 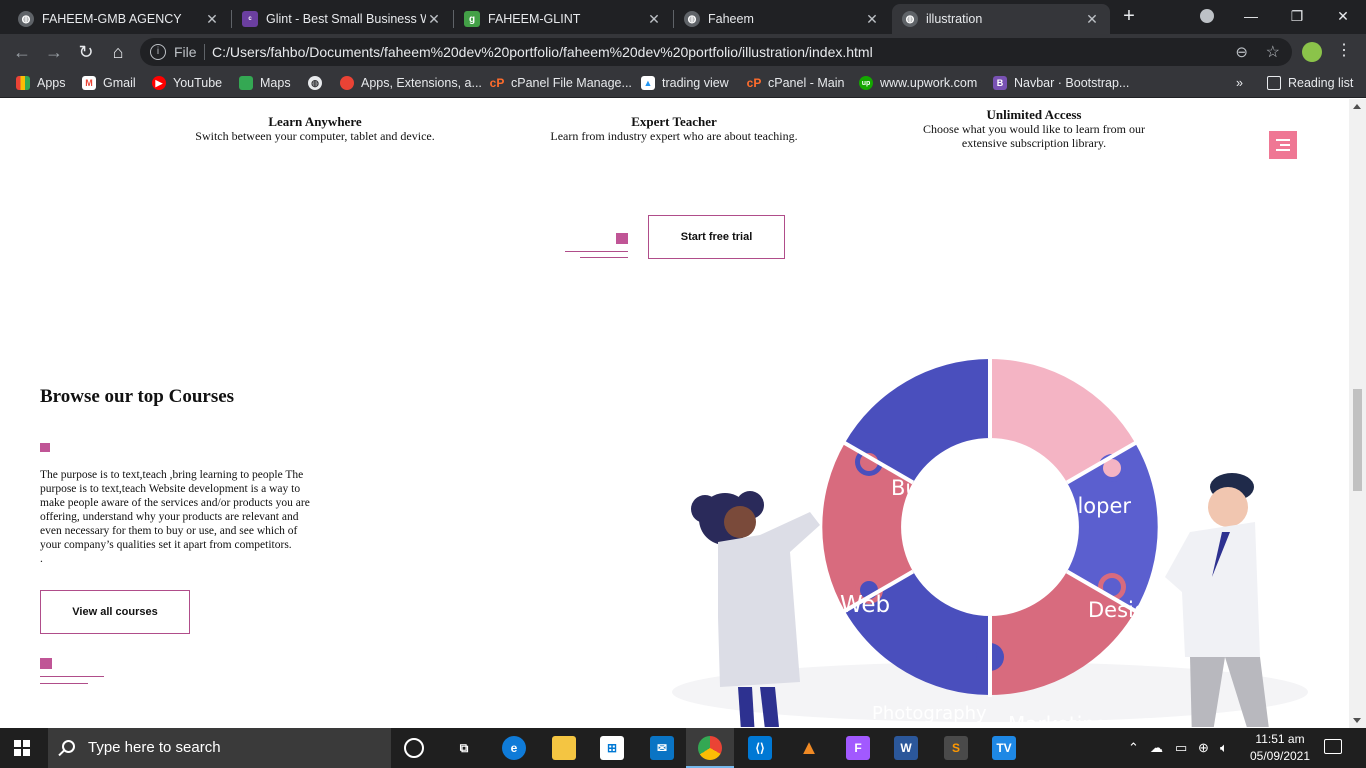 I want to click on windows-start-icon, so click(x=22, y=748).